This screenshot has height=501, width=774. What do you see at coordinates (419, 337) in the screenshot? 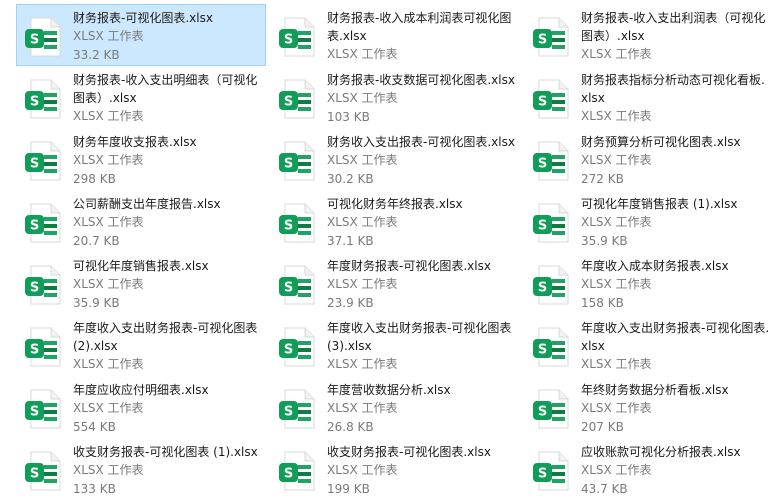
I see `file-name: 年度收入支出财务报表-可视化图表(3).xlsx` at bounding box center [419, 337].